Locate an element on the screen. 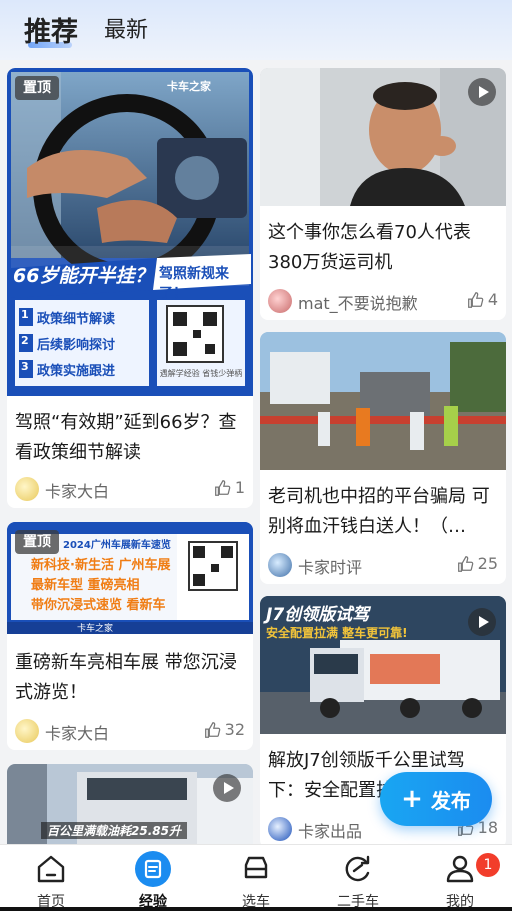 The height and width of the screenshot is (911, 512). nav-used-car: 二手车 is located at coordinates (358, 878).